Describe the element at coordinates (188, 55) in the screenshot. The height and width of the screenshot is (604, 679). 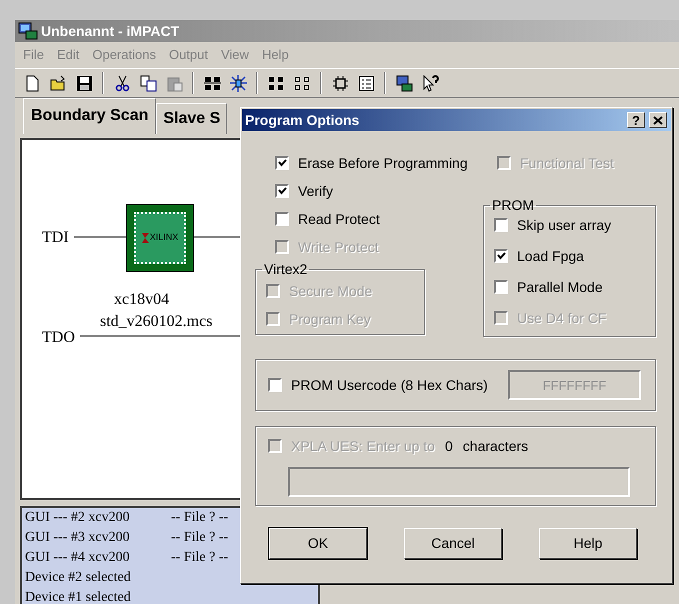
I see `menu-item: Output` at that location.